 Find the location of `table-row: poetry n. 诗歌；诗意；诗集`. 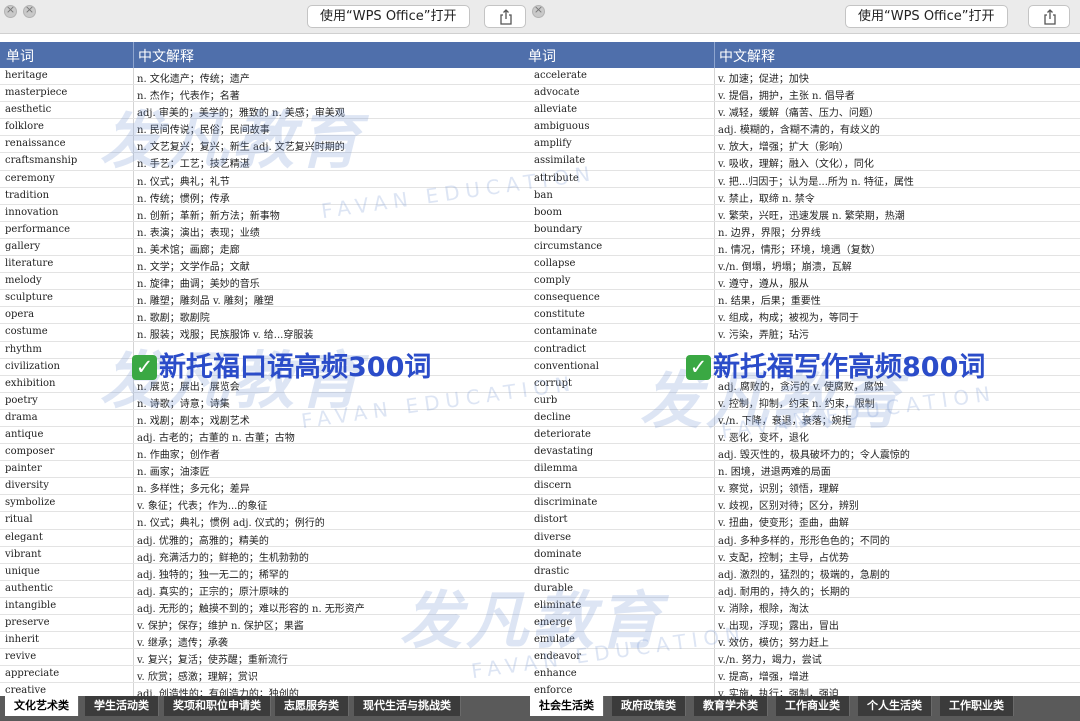

table-row: poetry n. 诗歌；诗意；诗集 is located at coordinates (267, 401).